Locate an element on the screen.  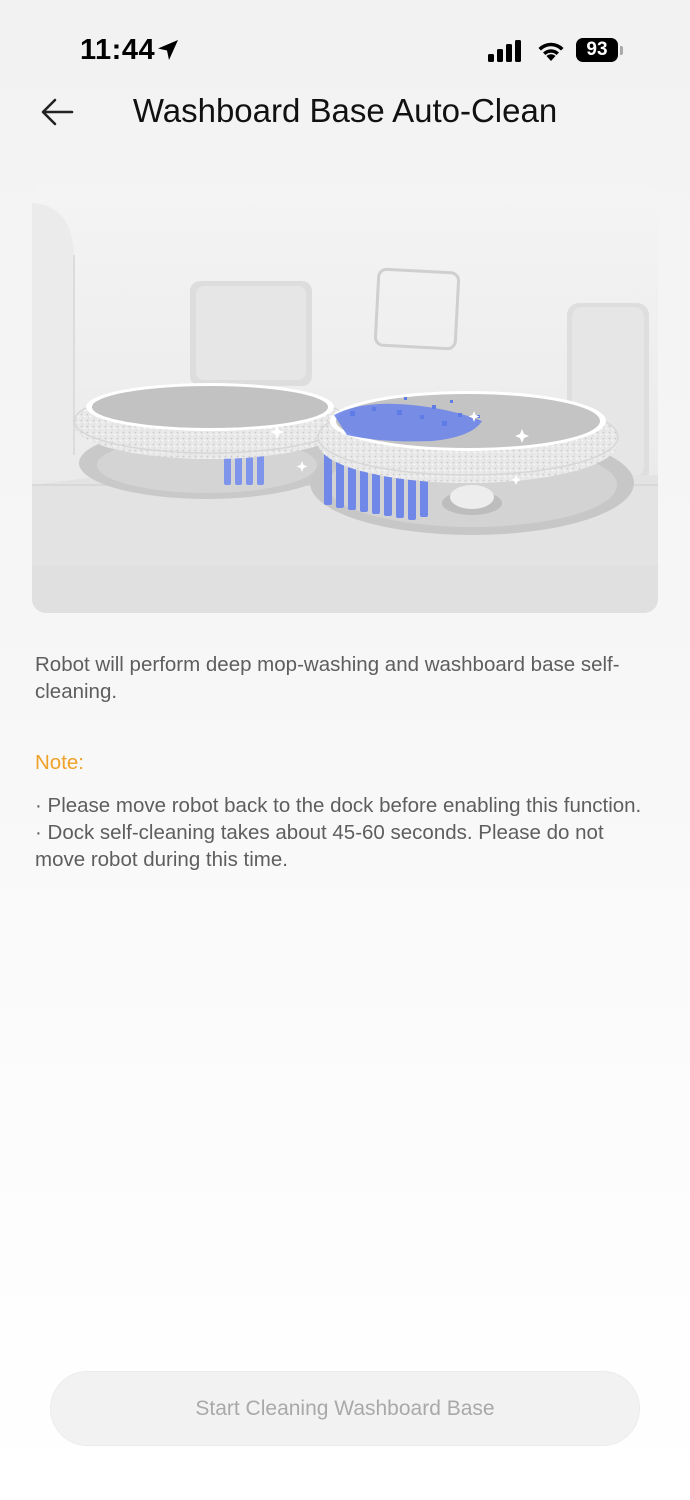
cellular-signal-icon is located at coordinates (504, 51).